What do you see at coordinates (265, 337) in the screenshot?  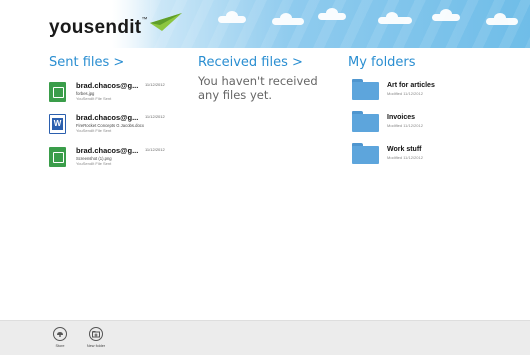 I see `app-bar: Store New folder` at bounding box center [265, 337].